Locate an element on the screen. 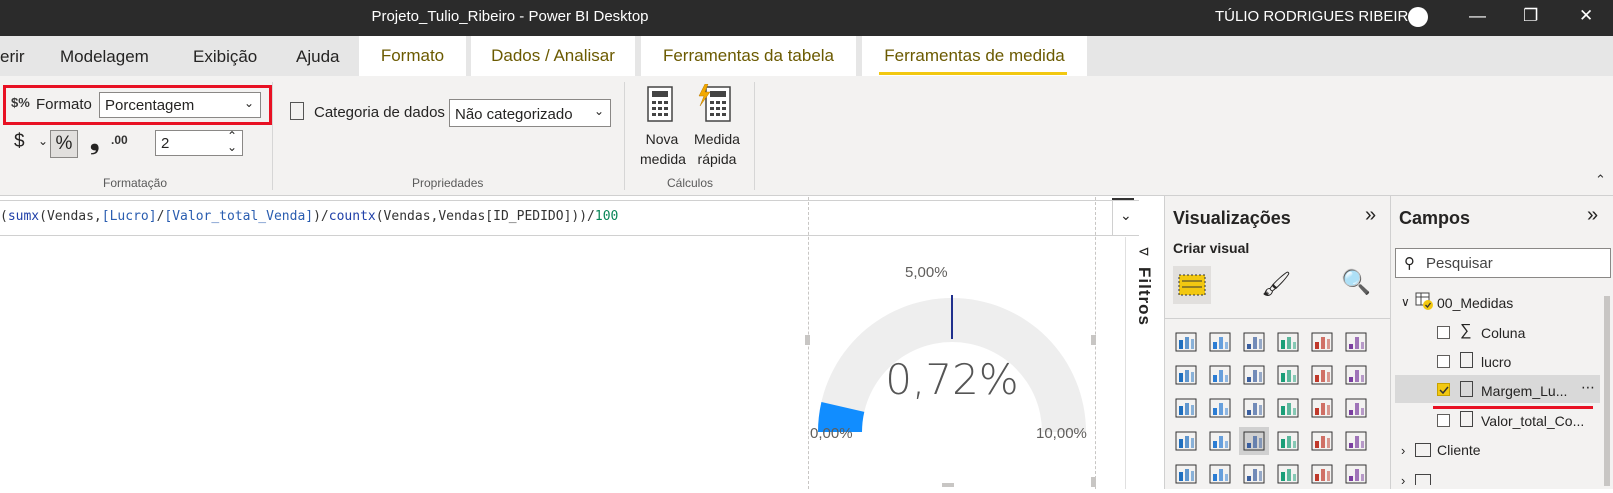 The width and height of the screenshot is (1613, 493). decimals-value: 2 is located at coordinates (165, 143).